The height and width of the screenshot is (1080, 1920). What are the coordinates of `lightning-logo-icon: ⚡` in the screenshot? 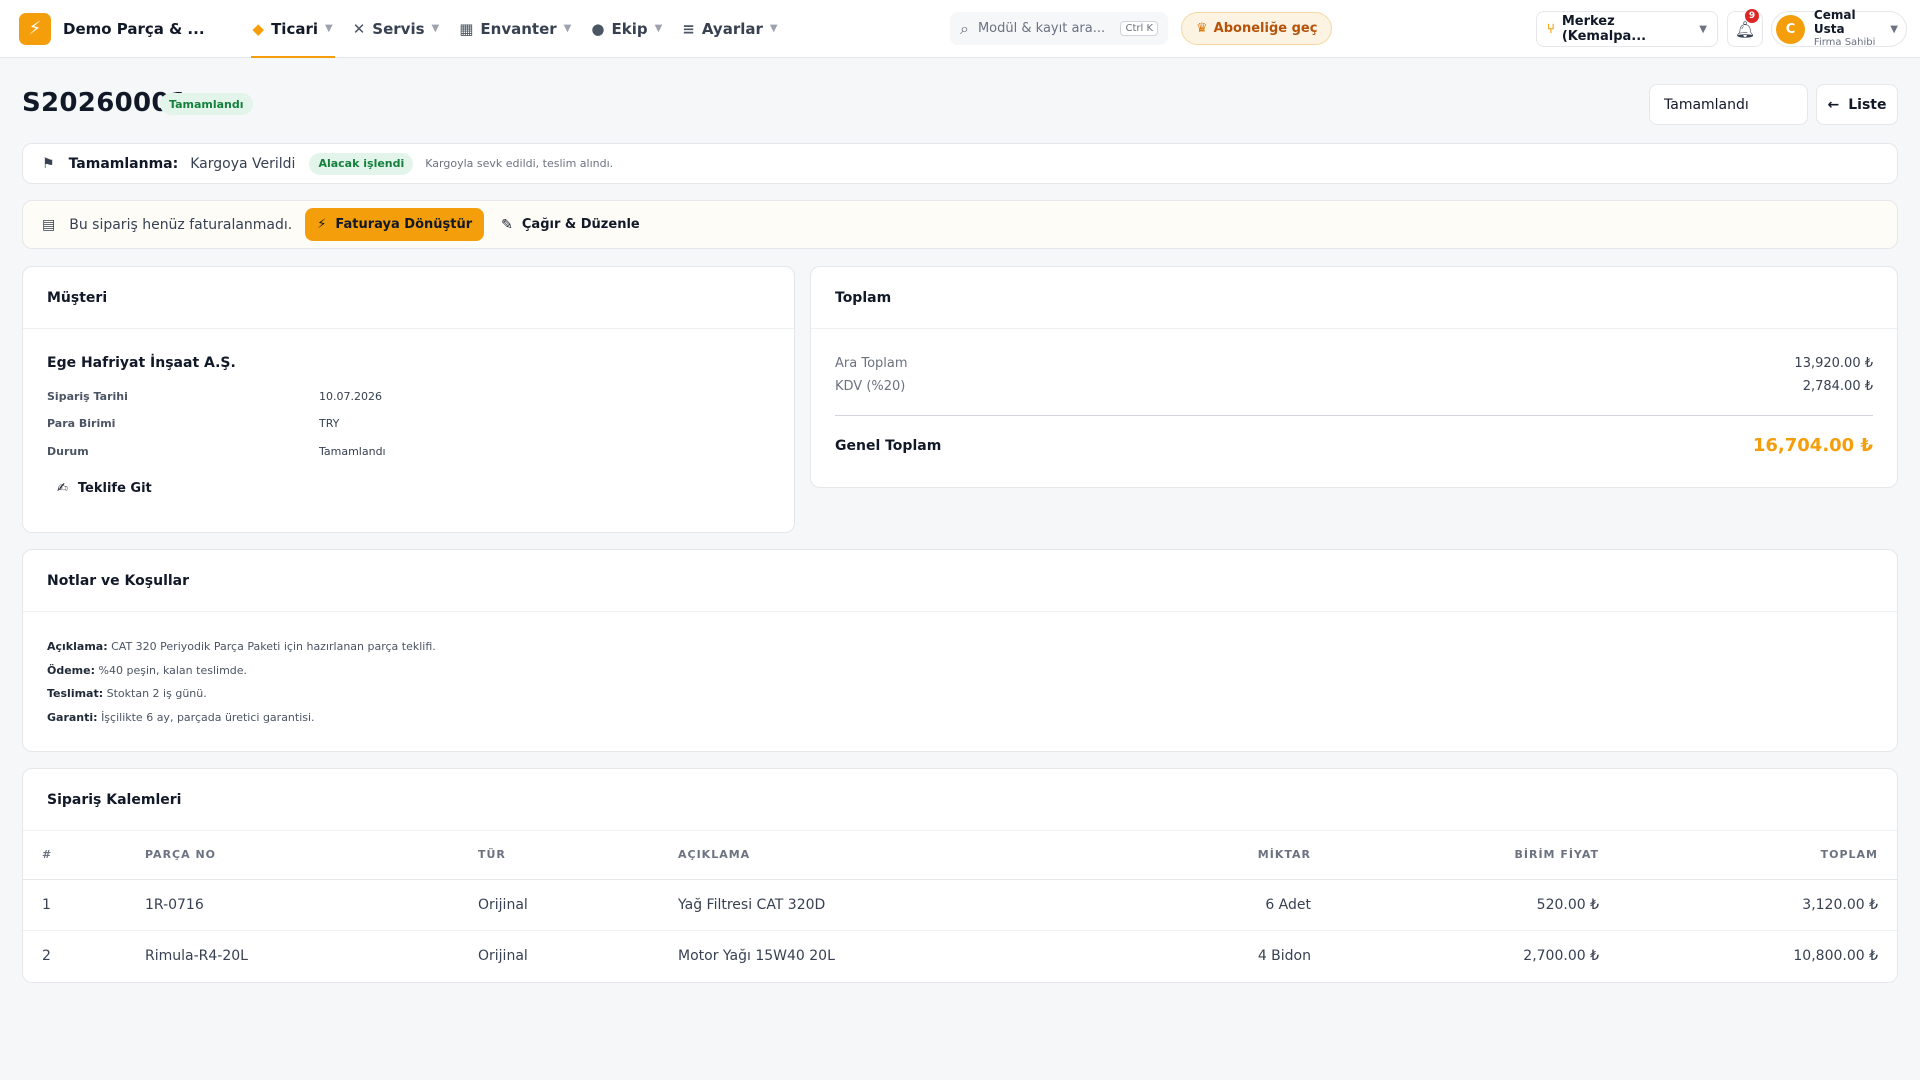 It's located at (35, 28).